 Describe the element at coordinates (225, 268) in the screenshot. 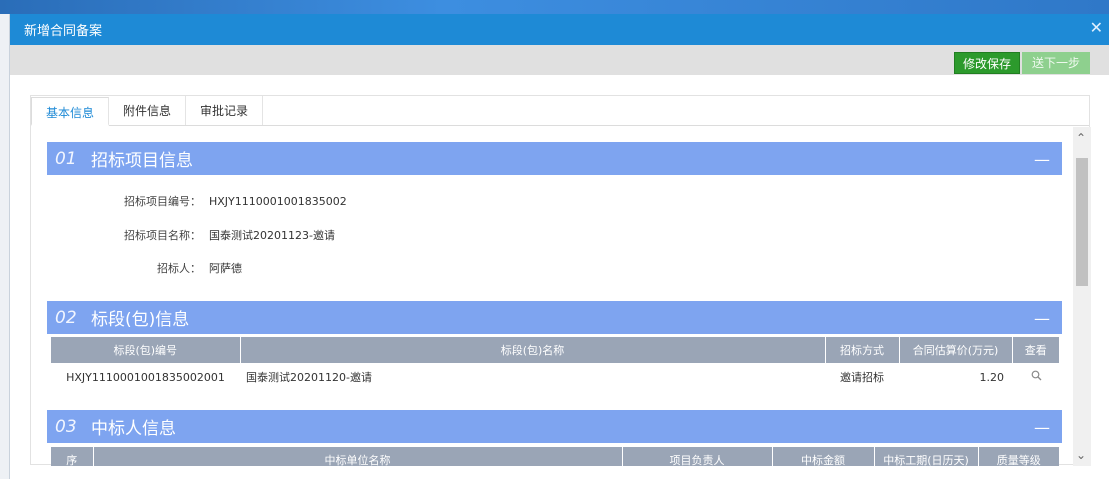

I see `field-value: 阿萨德` at that location.